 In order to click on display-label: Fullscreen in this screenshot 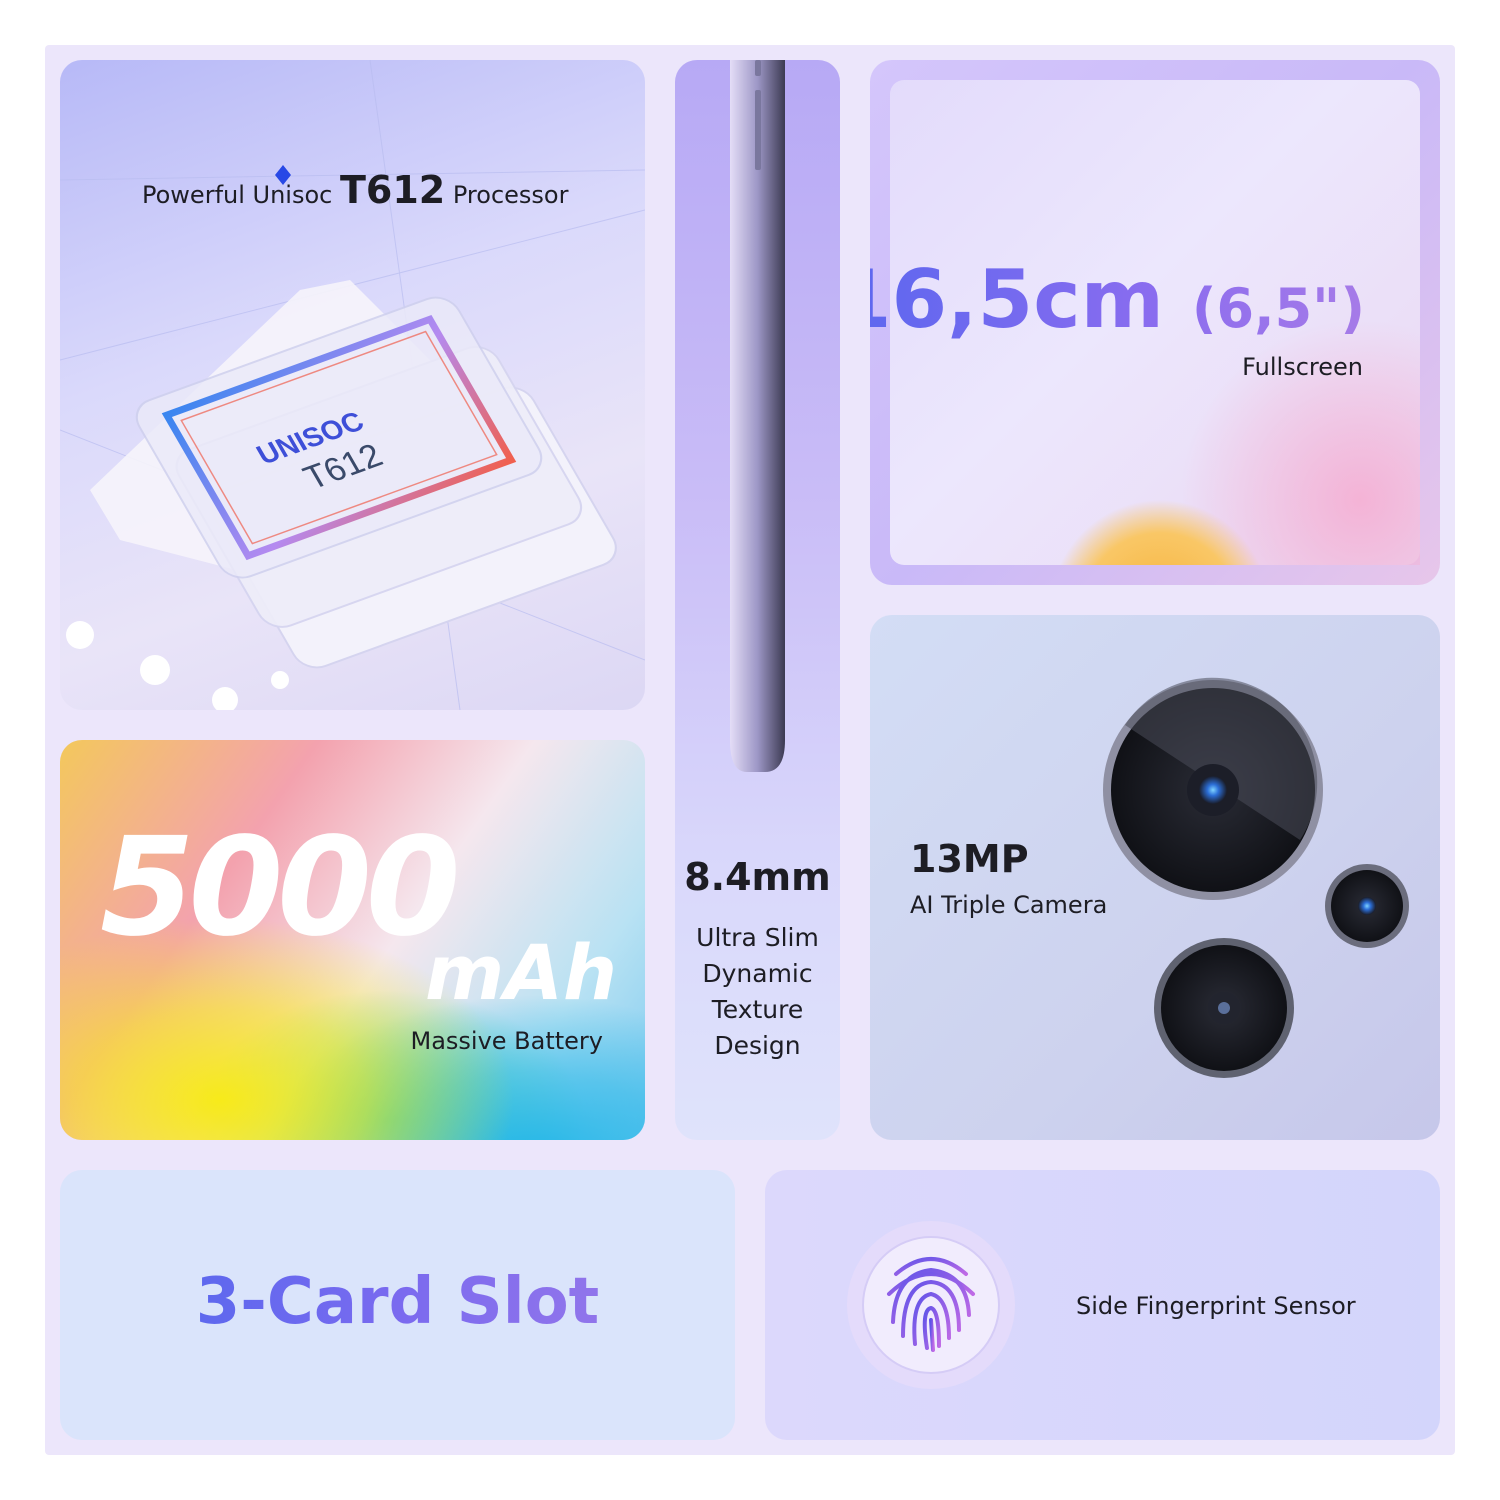, I will do `click(1302, 367)`.